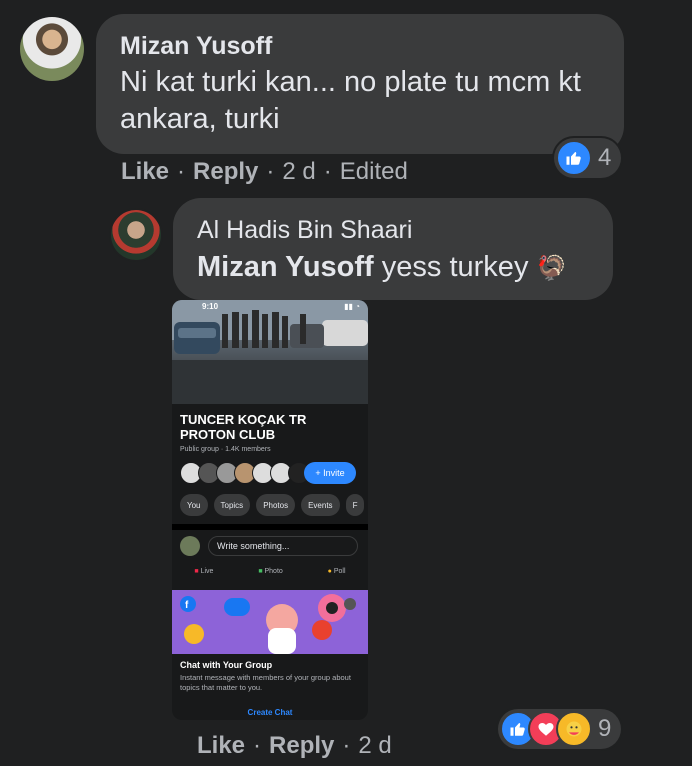  Describe the element at coordinates (225, 449) in the screenshot. I see `group-meta: Public group · 1.4K members` at that location.